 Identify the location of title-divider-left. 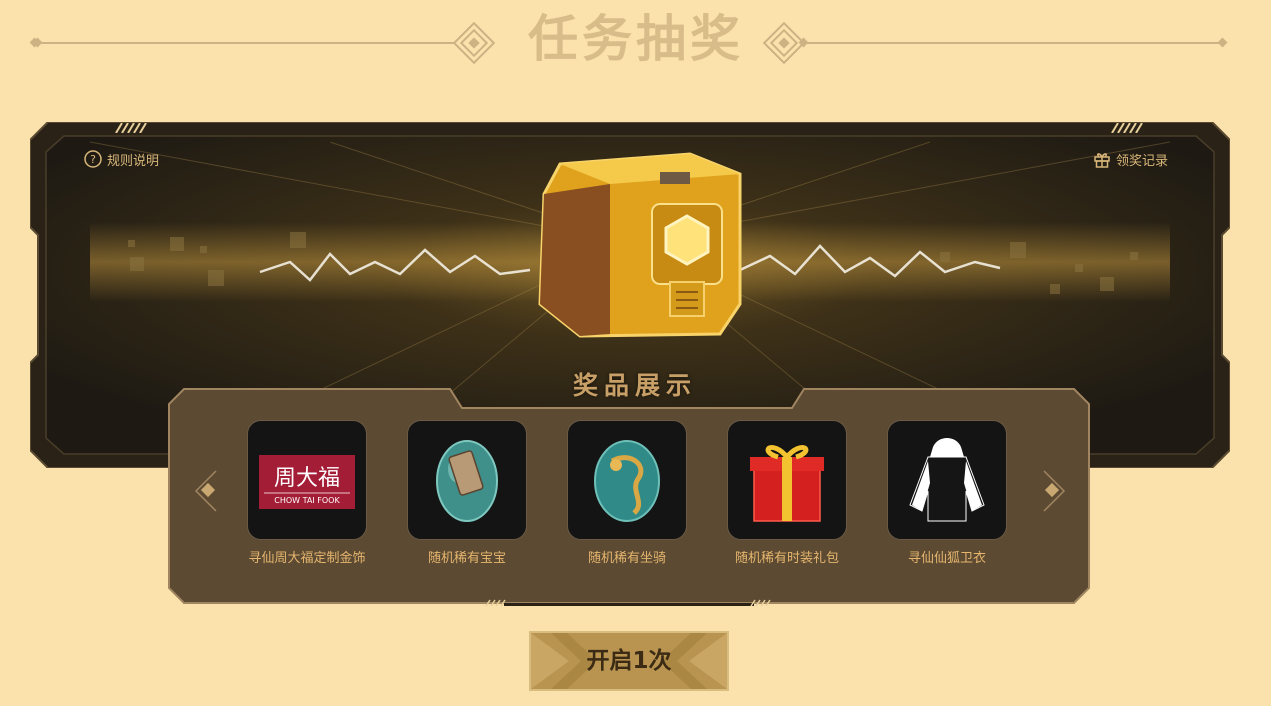
(244, 43).